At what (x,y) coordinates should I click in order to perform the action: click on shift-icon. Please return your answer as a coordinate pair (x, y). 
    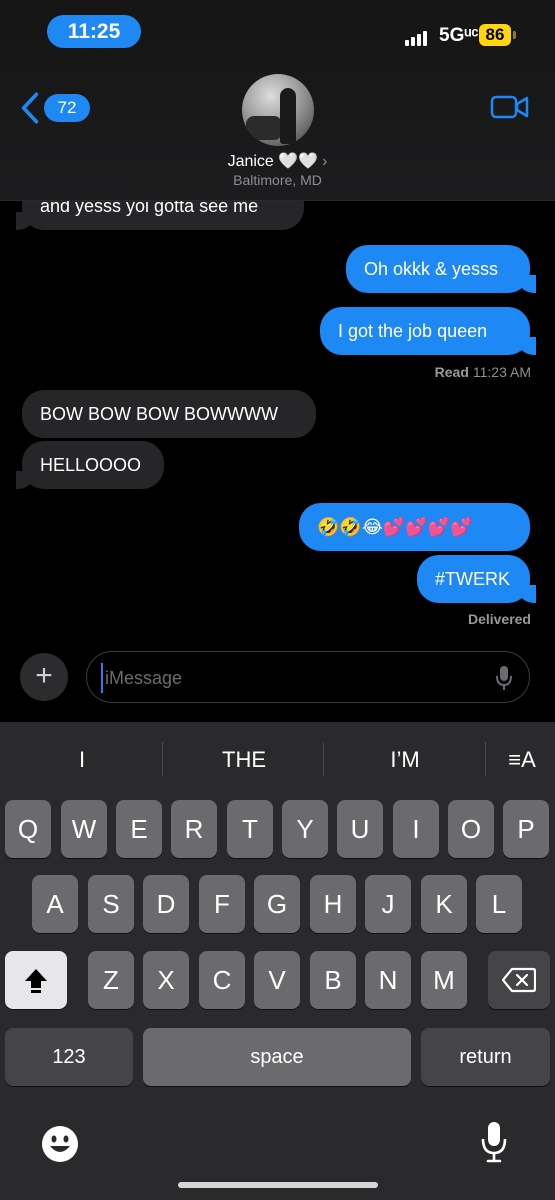
    Looking at the image, I should click on (36, 981).